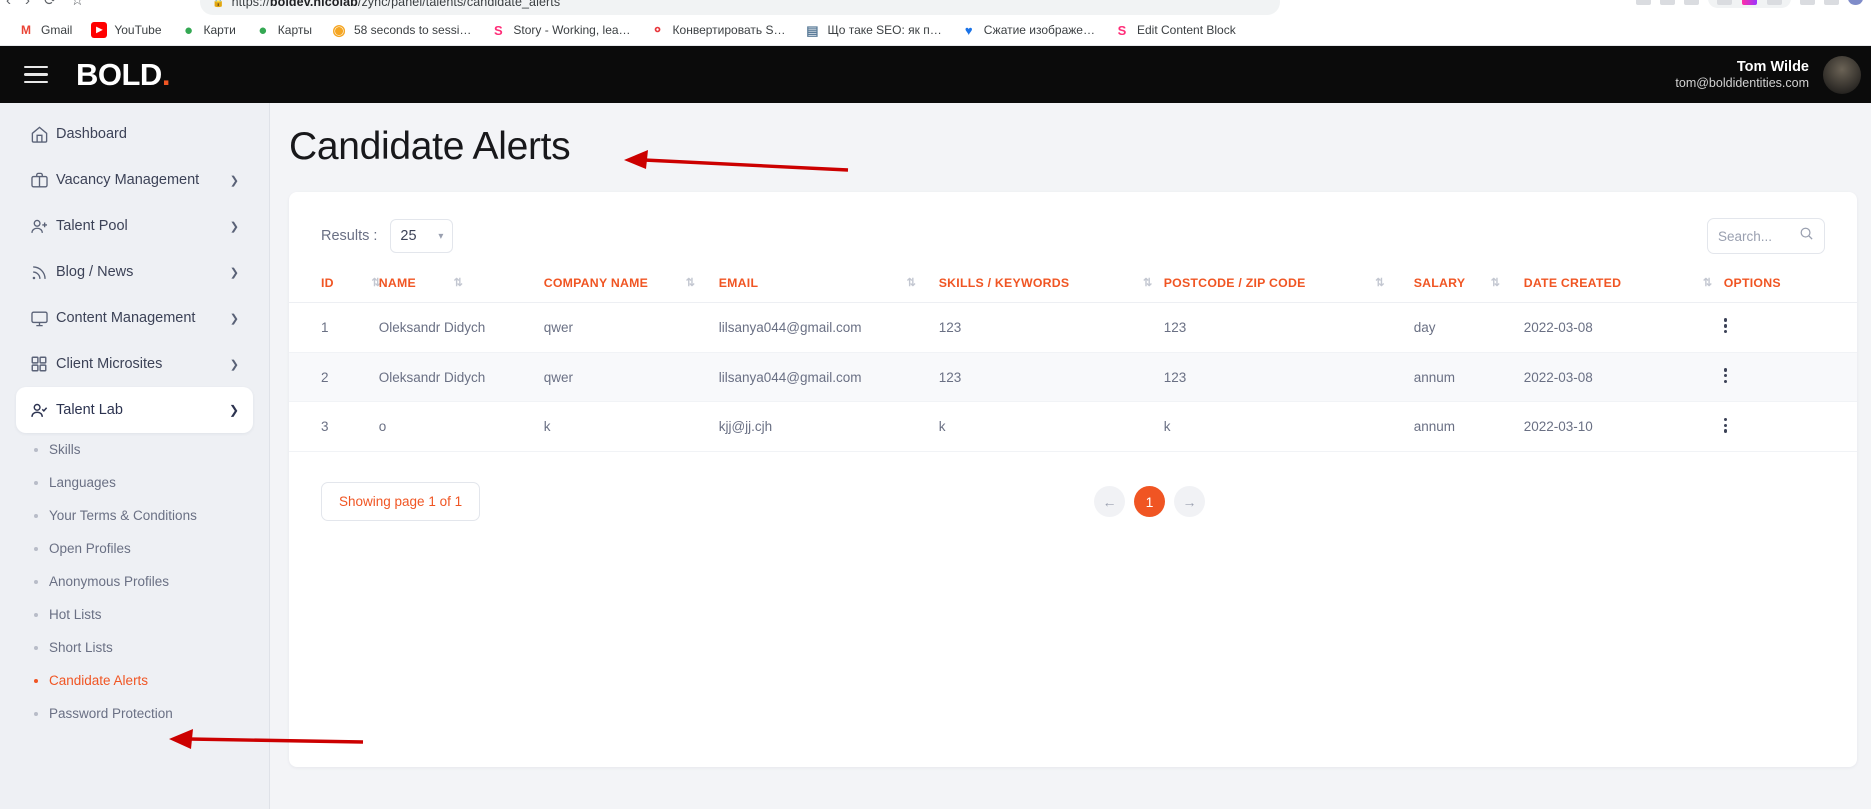 The image size is (1871, 809). Describe the element at coordinates (1073, 223) in the screenshot. I see `card-toolbar: Results : 25 ▾` at that location.